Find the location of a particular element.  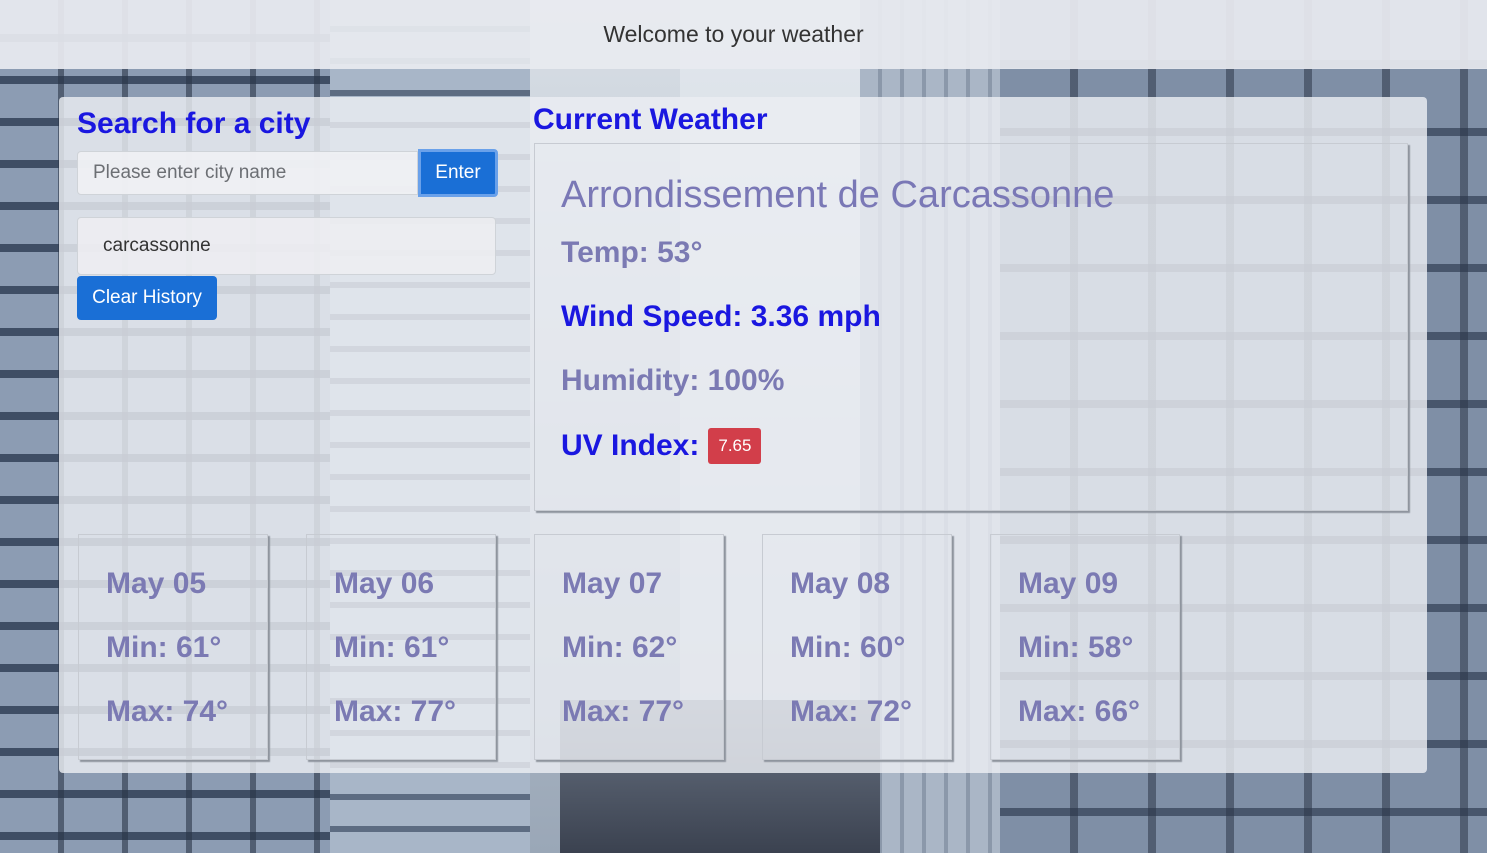

current-humidity: Humidity: 100% is located at coordinates (673, 380).